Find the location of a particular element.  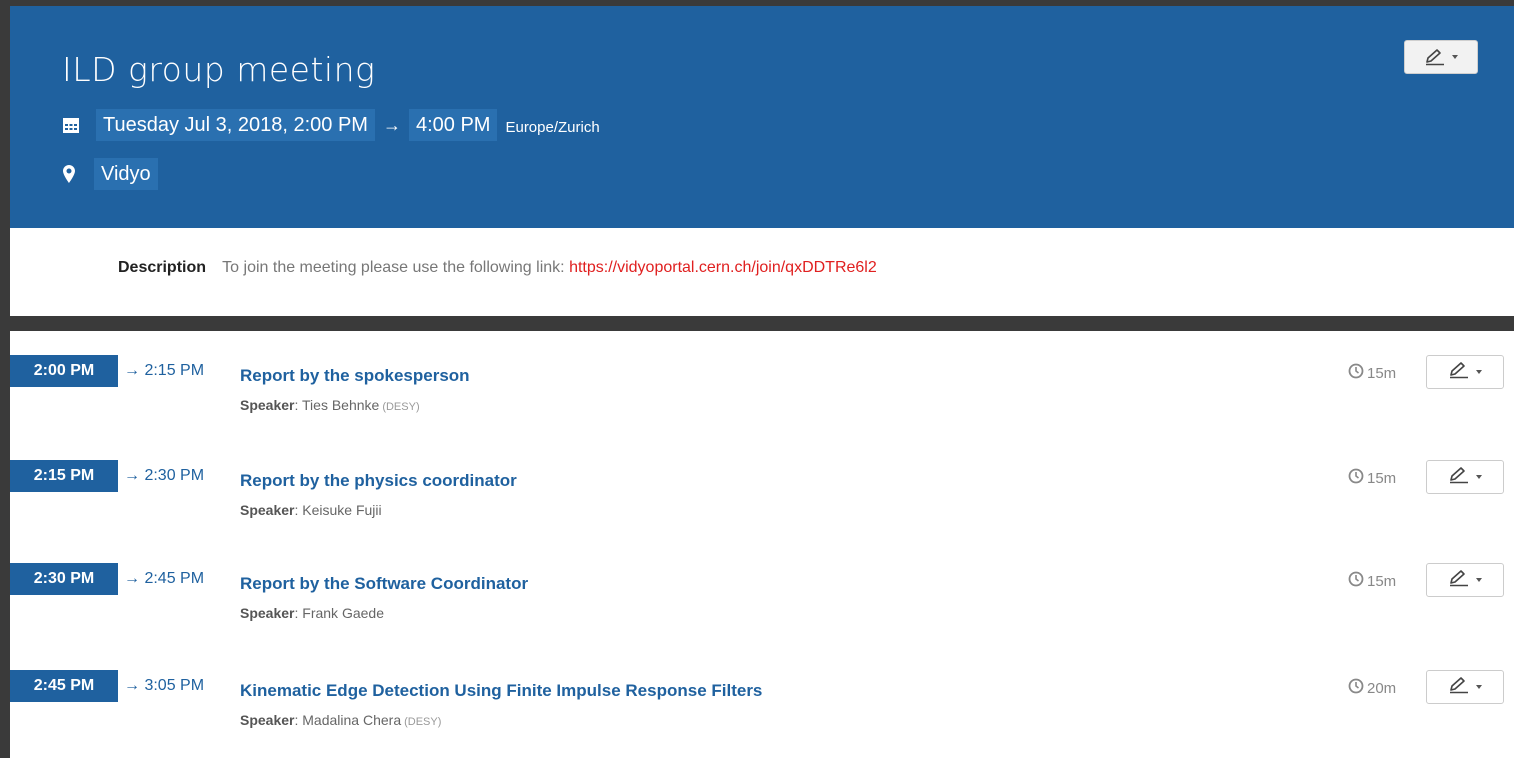

entry-start-time: 2:00 PM is located at coordinates (64, 371).